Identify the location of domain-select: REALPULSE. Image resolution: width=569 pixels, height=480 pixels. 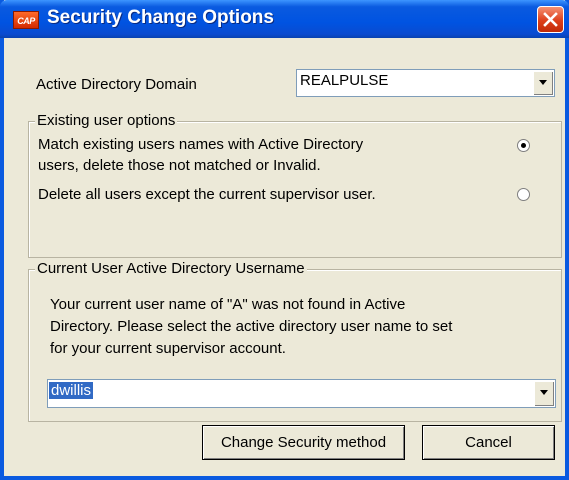
(425, 83).